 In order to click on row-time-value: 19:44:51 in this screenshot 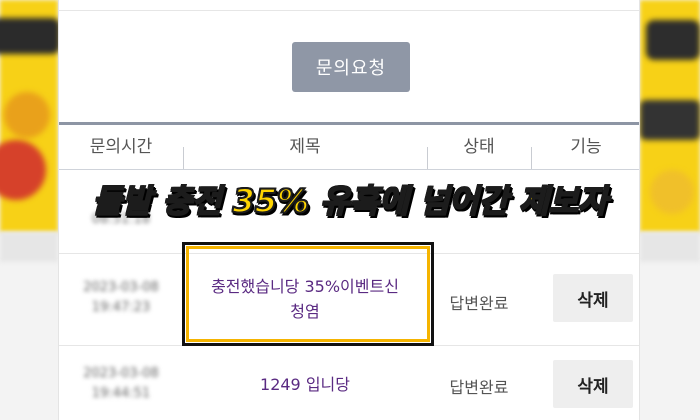, I will do `click(121, 393)`.